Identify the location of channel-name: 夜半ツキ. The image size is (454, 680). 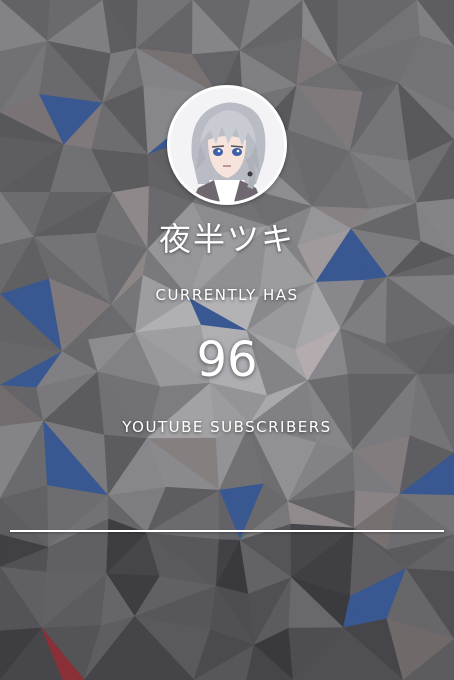
(226, 239).